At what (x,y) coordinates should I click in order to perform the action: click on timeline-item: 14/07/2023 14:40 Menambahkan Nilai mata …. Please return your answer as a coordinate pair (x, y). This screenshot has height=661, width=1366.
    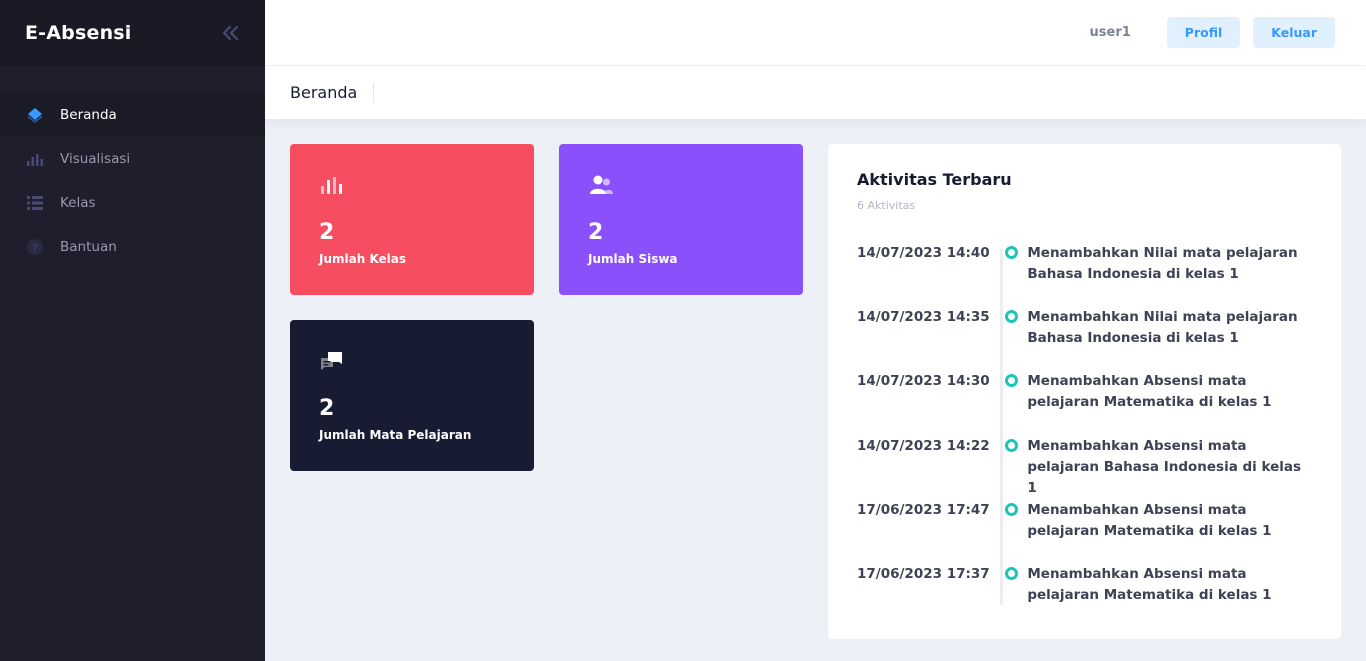
    Looking at the image, I should click on (1084, 275).